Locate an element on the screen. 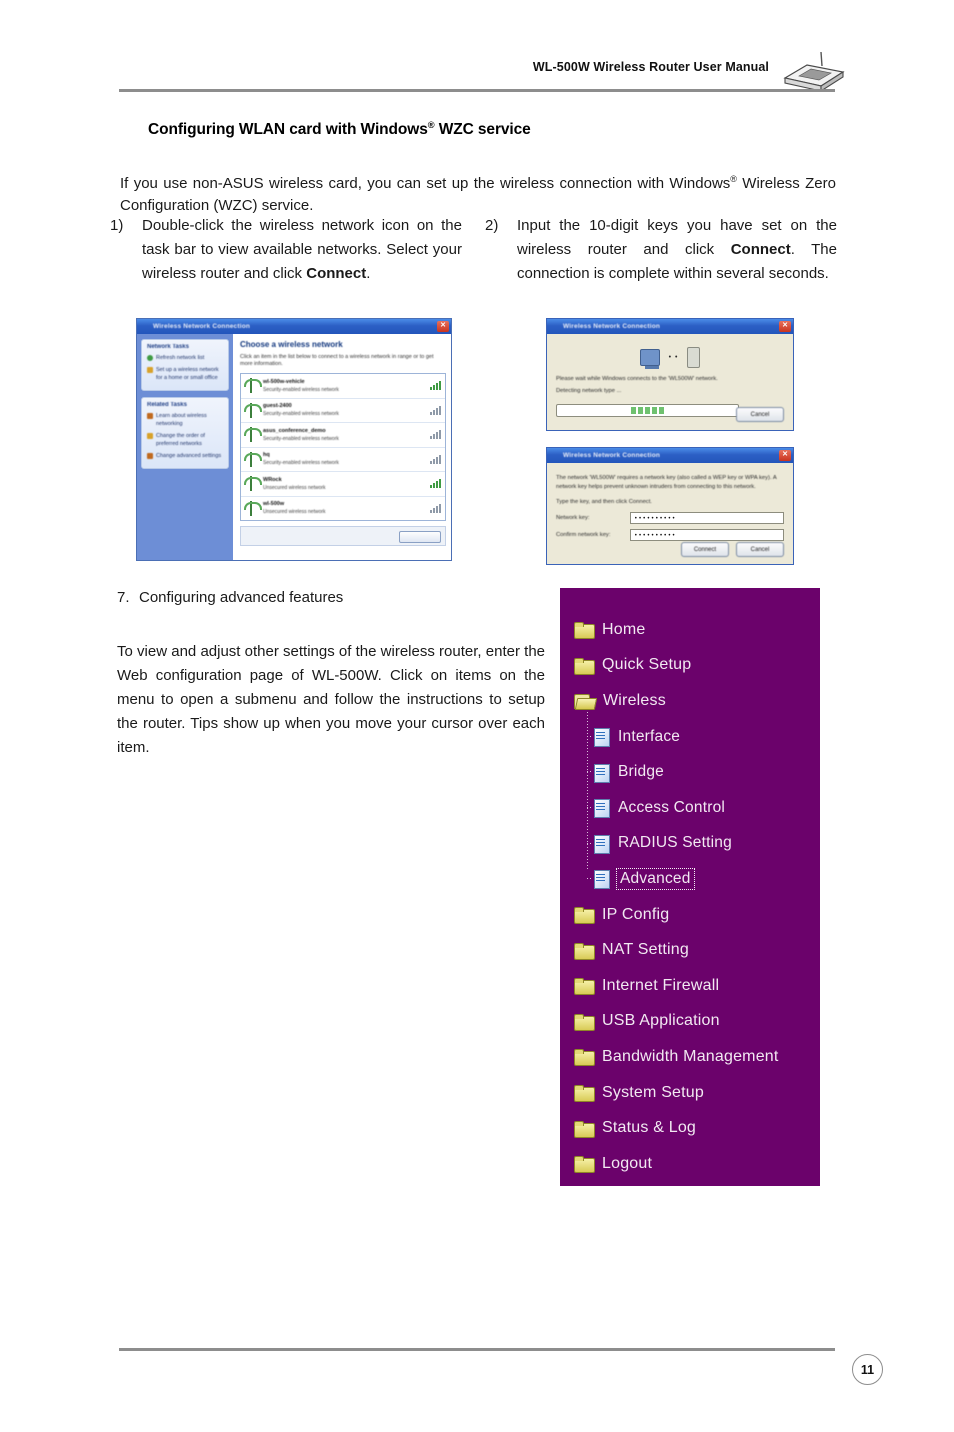  router-device-icon is located at coordinates (694, 357).